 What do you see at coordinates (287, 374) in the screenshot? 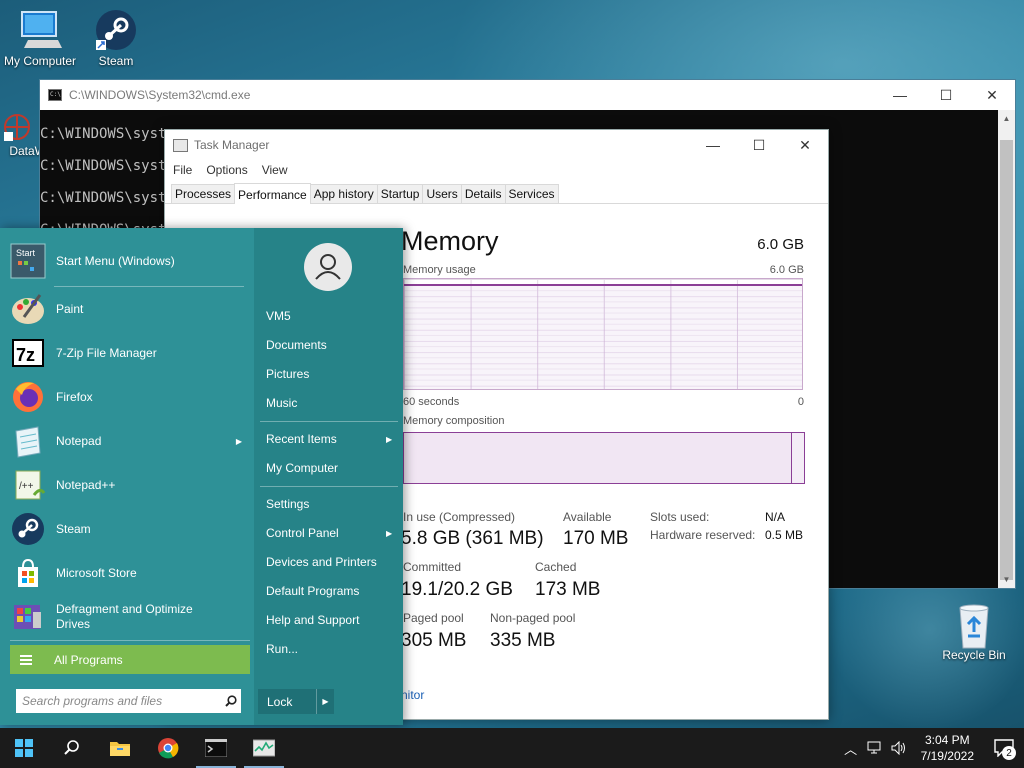
I see `start-menu-pictures: Pictures` at bounding box center [287, 374].